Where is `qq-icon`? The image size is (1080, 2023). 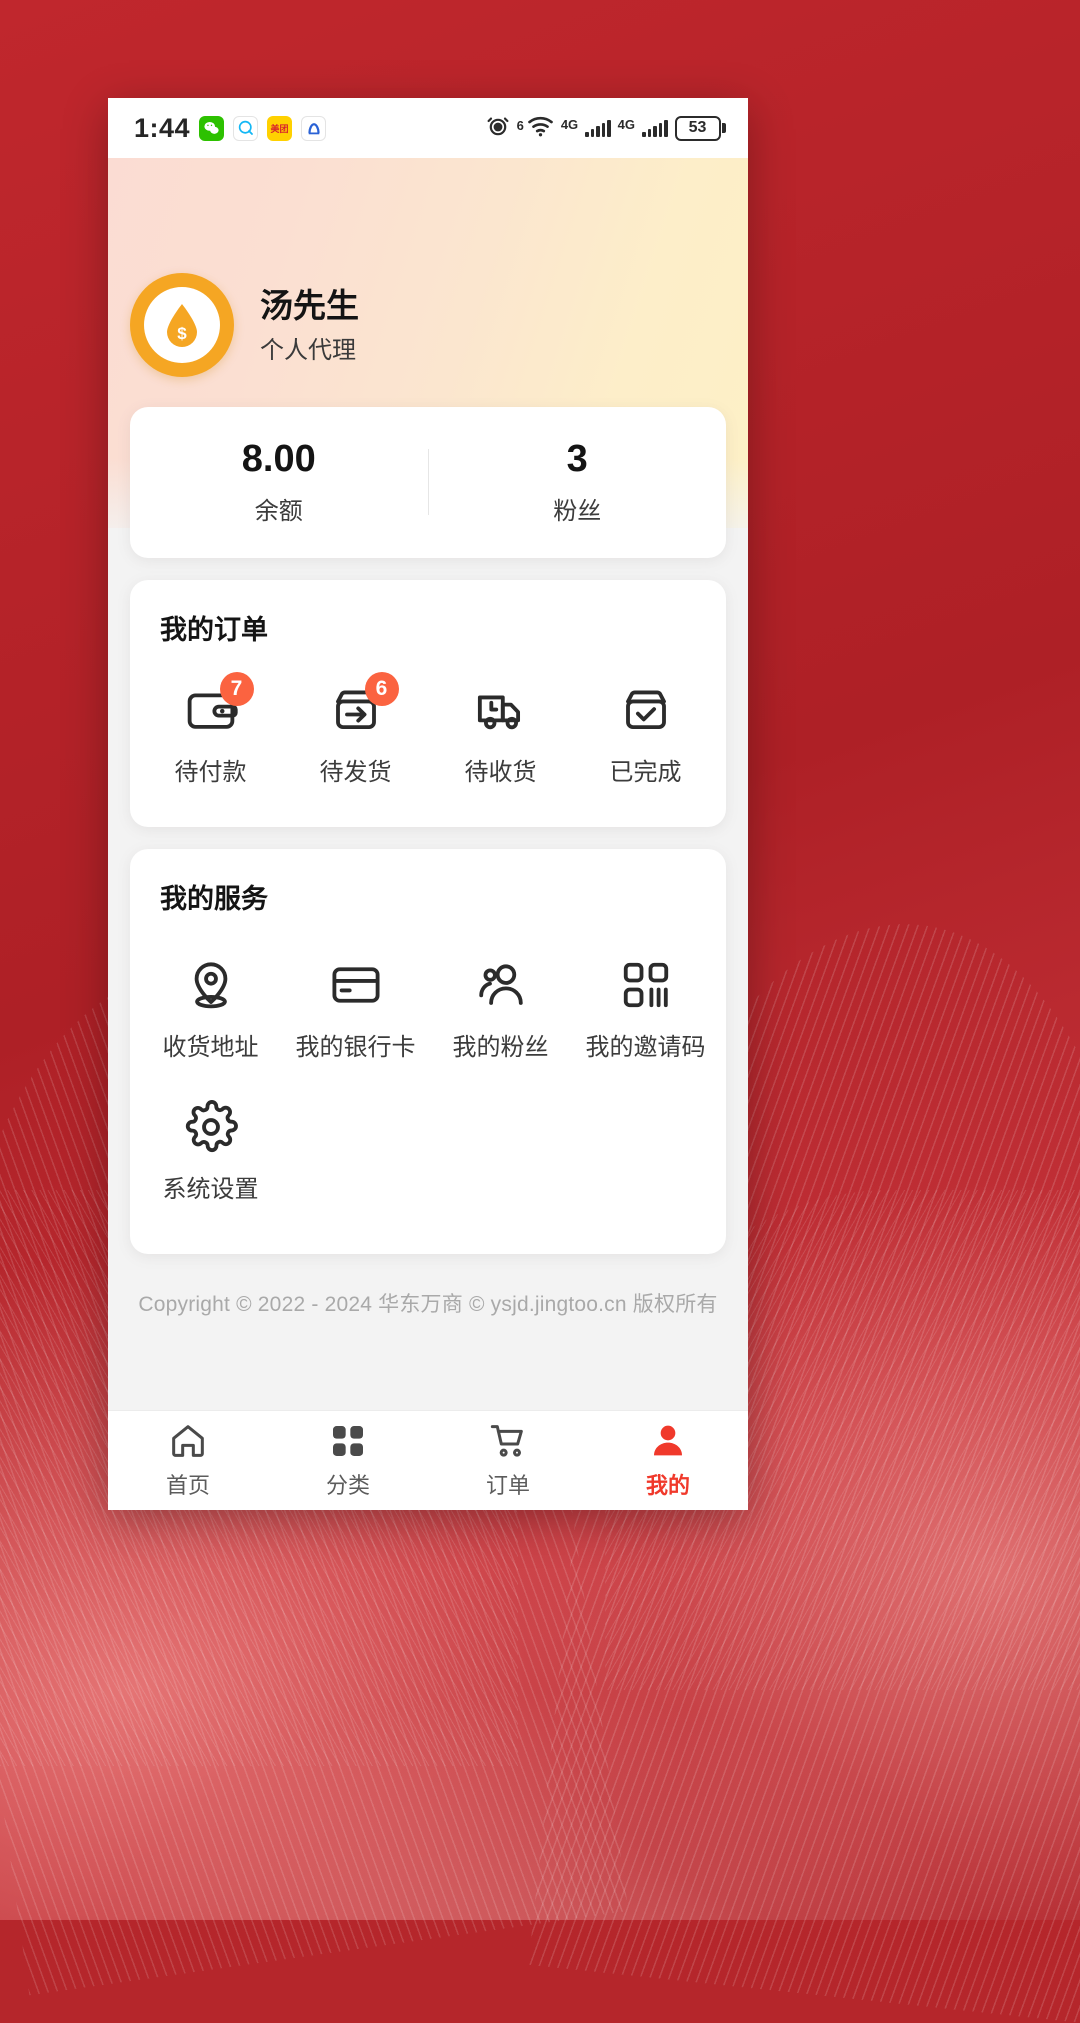
qq-icon is located at coordinates (246, 128).